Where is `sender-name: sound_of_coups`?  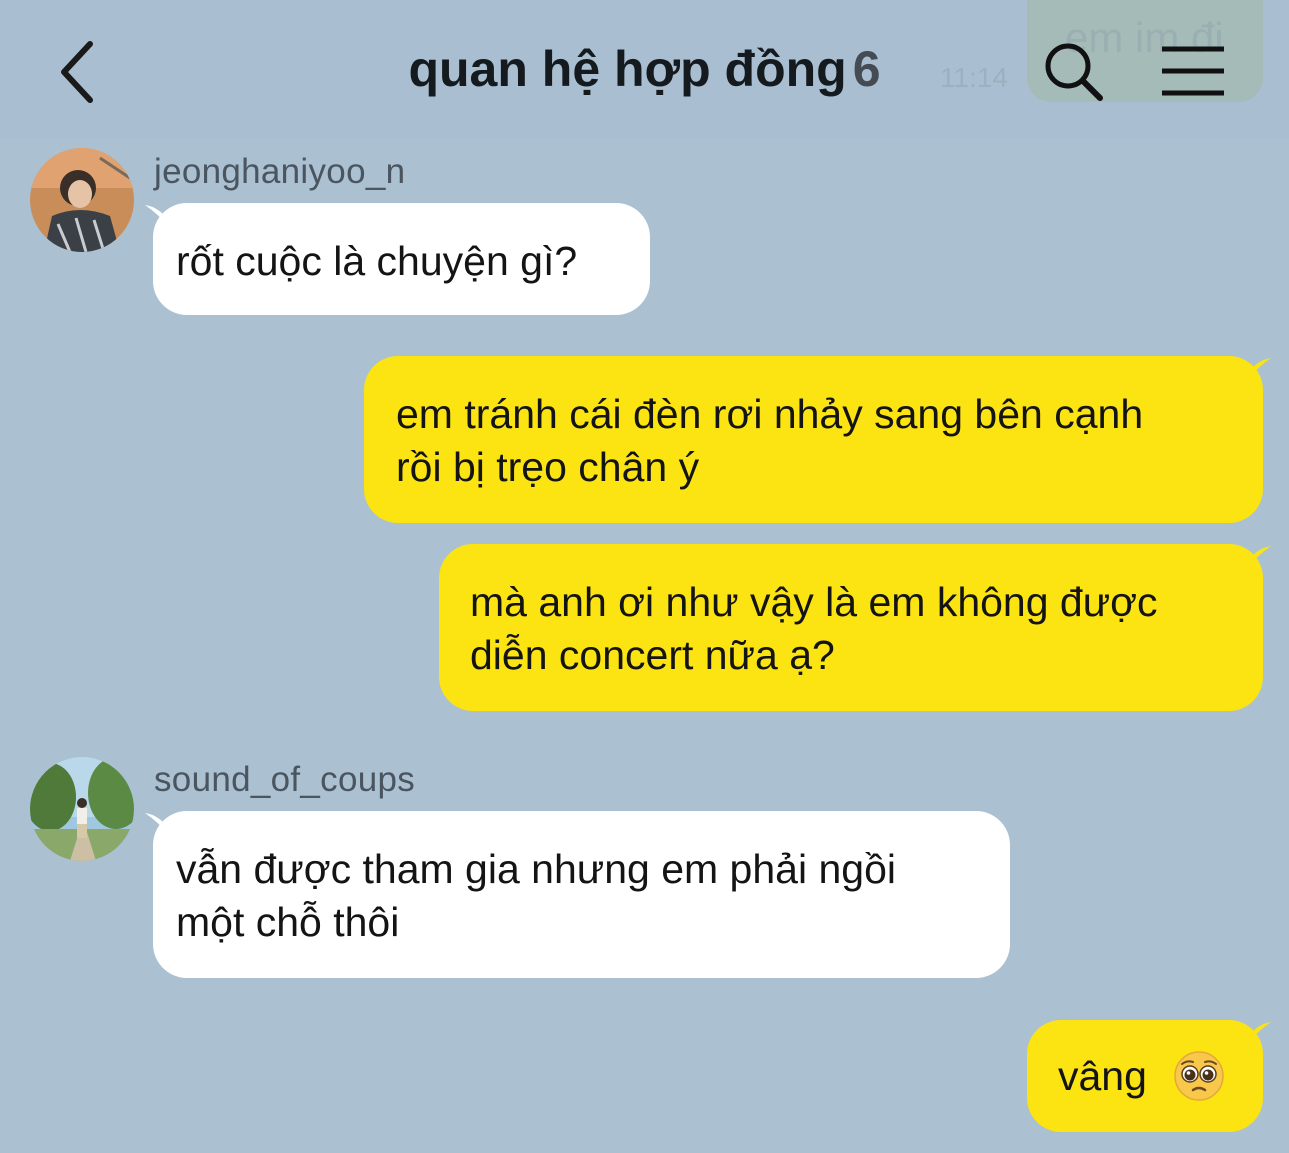
sender-name: sound_of_coups is located at coordinates (285, 779).